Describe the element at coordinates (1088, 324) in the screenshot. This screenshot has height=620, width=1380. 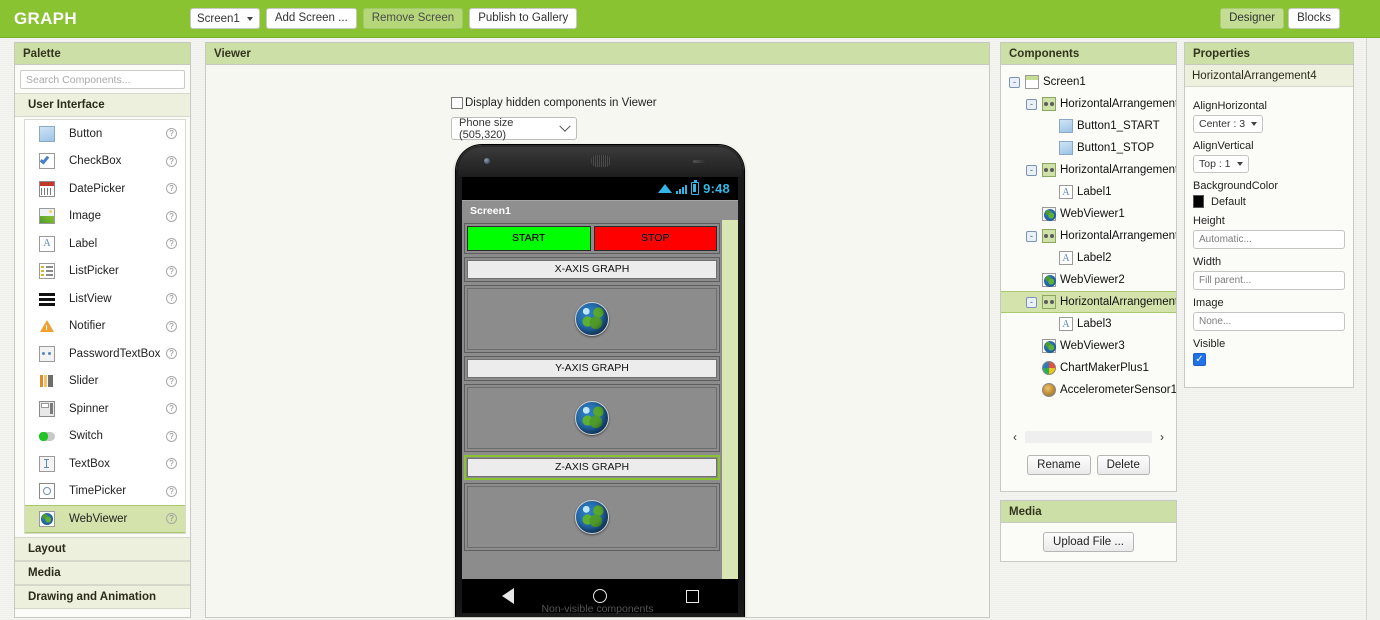
I see `tree-node-label3: A Label3` at that location.